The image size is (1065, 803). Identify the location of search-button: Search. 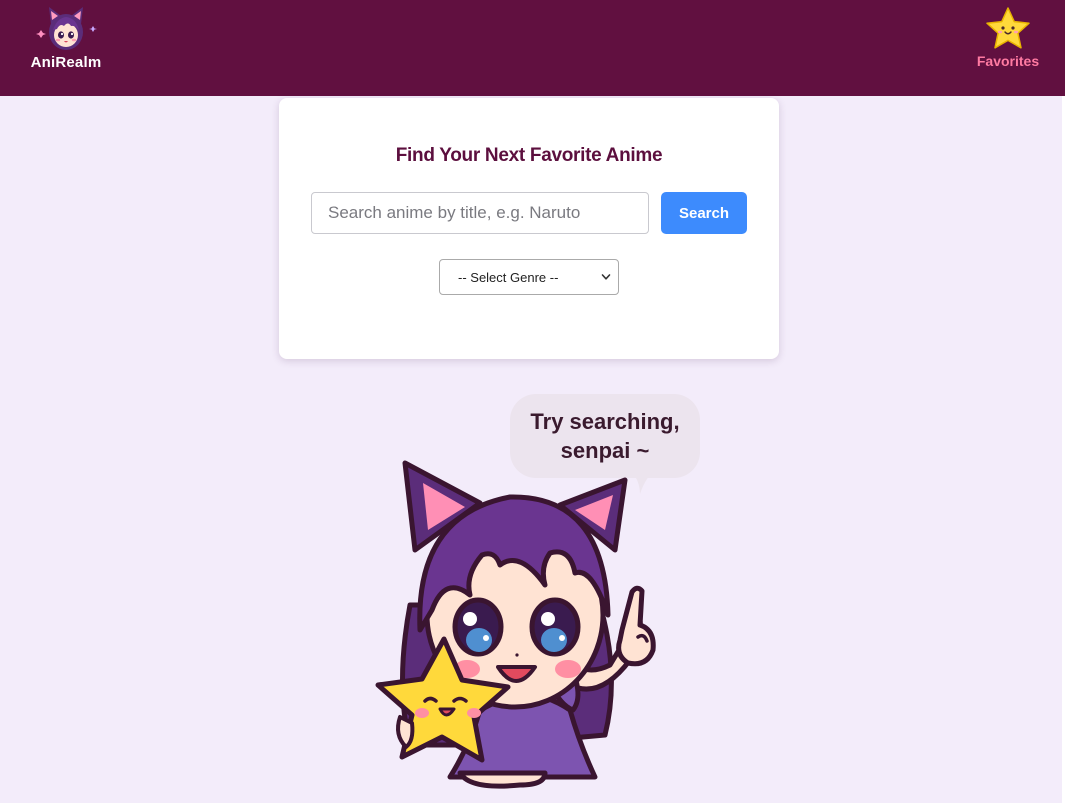
(704, 213).